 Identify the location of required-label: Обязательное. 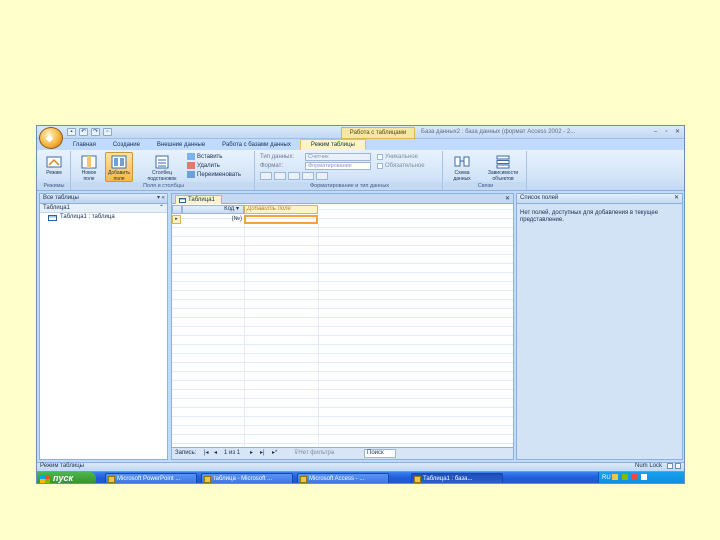
(405, 166).